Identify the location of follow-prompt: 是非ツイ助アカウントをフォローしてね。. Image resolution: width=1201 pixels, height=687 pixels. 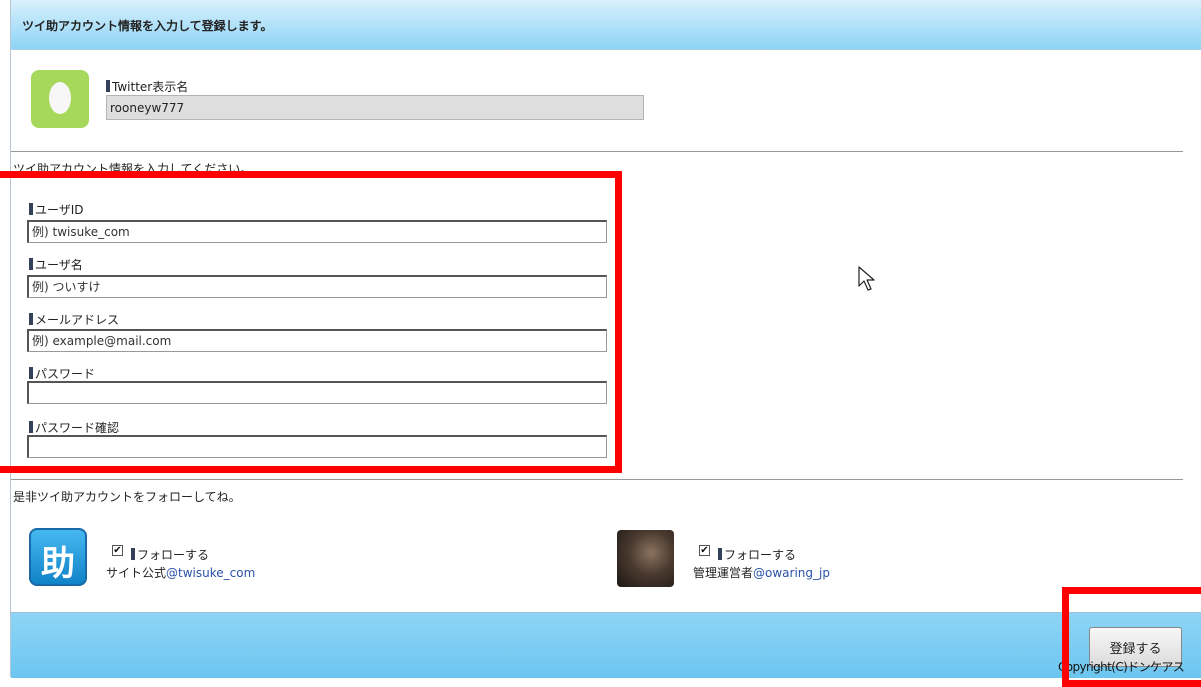
(127, 497).